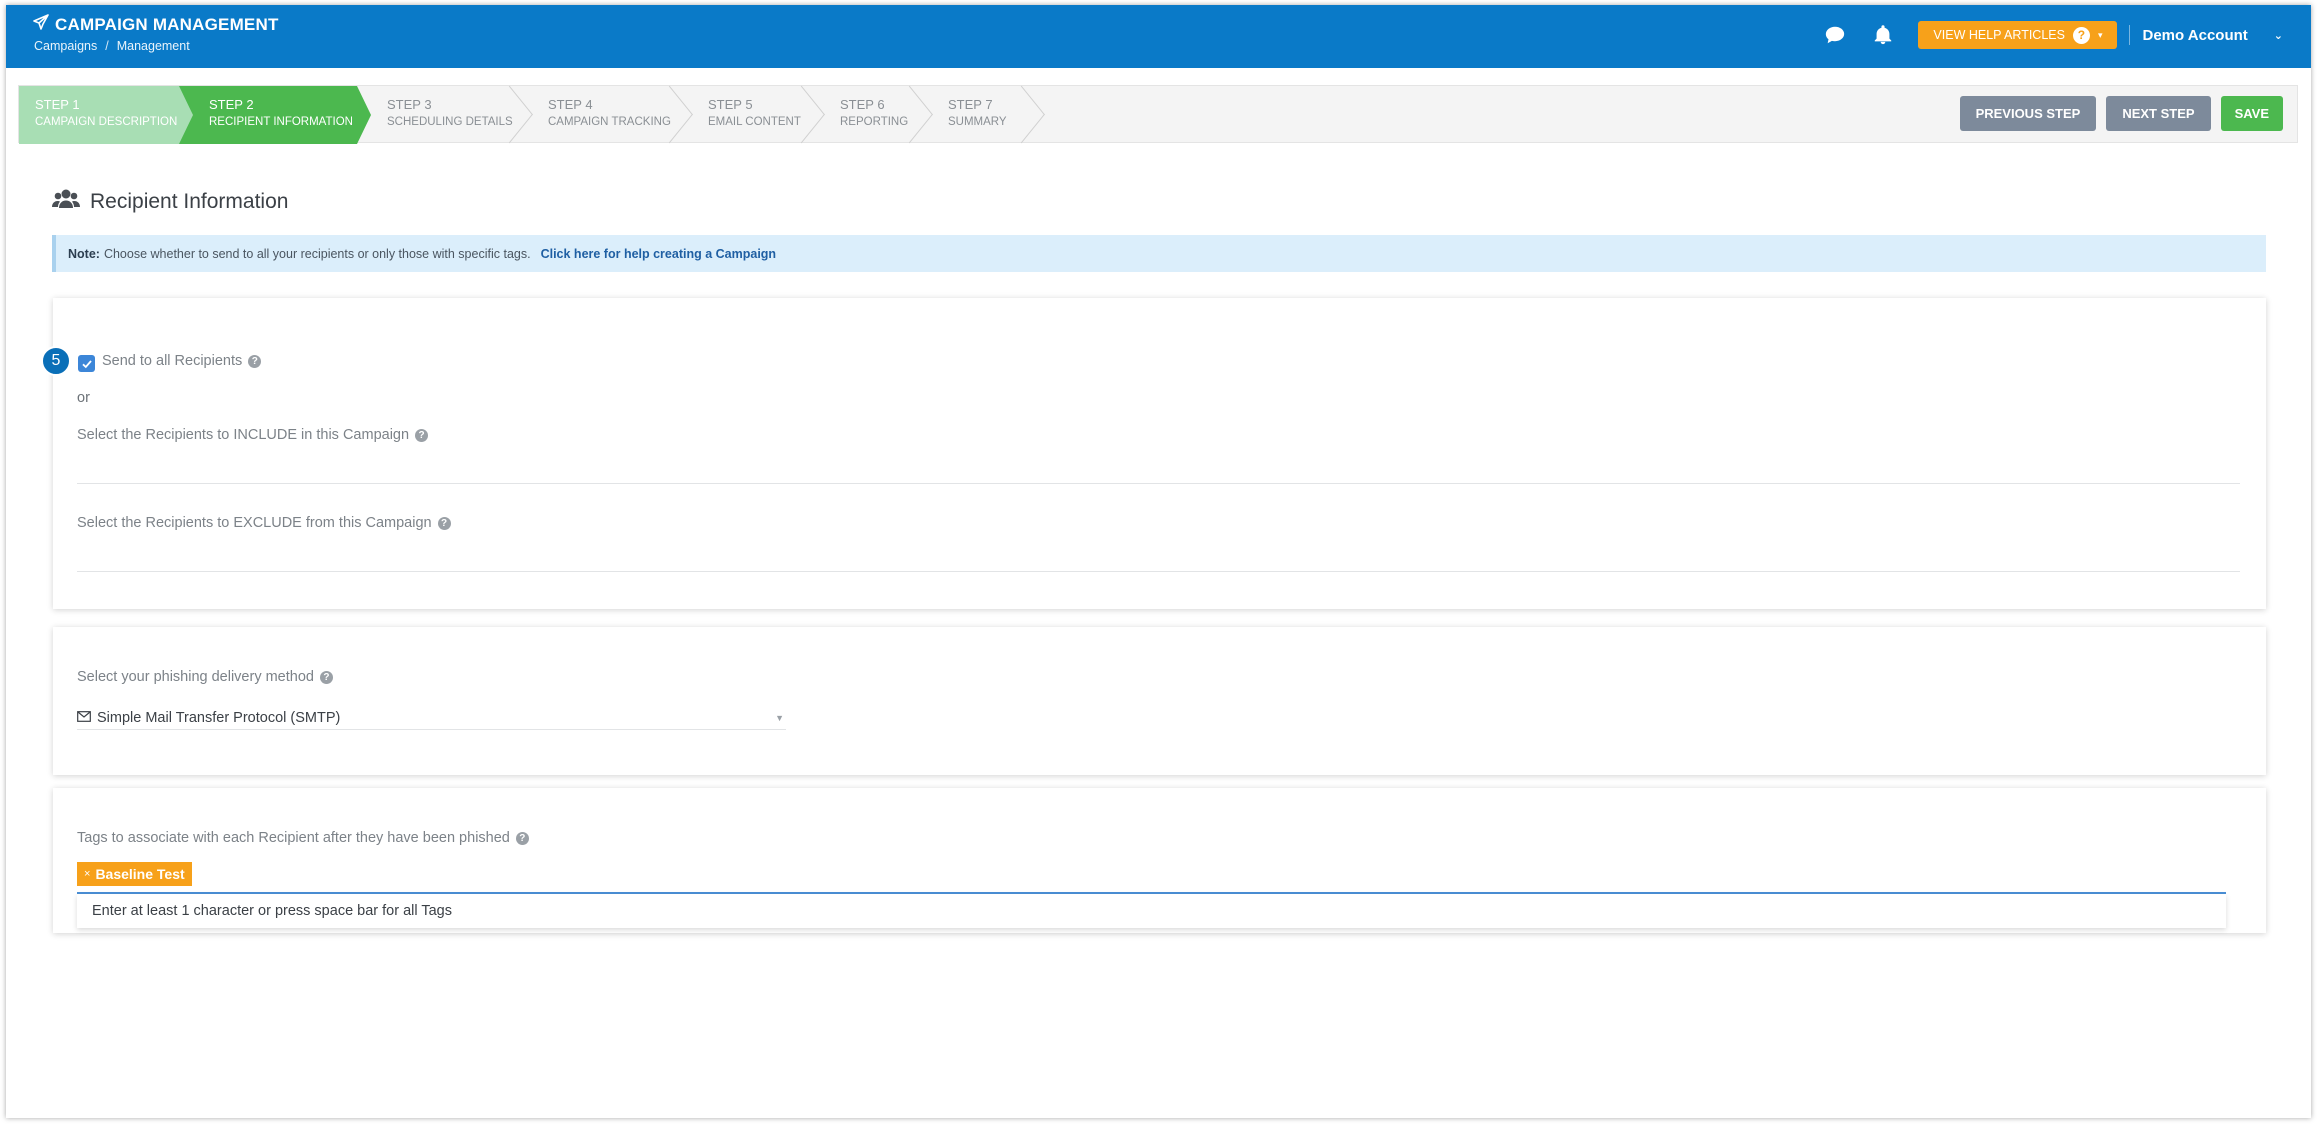 The width and height of the screenshot is (2321, 1127). I want to click on chevron-down-icon: ⌄, so click(2278, 35).